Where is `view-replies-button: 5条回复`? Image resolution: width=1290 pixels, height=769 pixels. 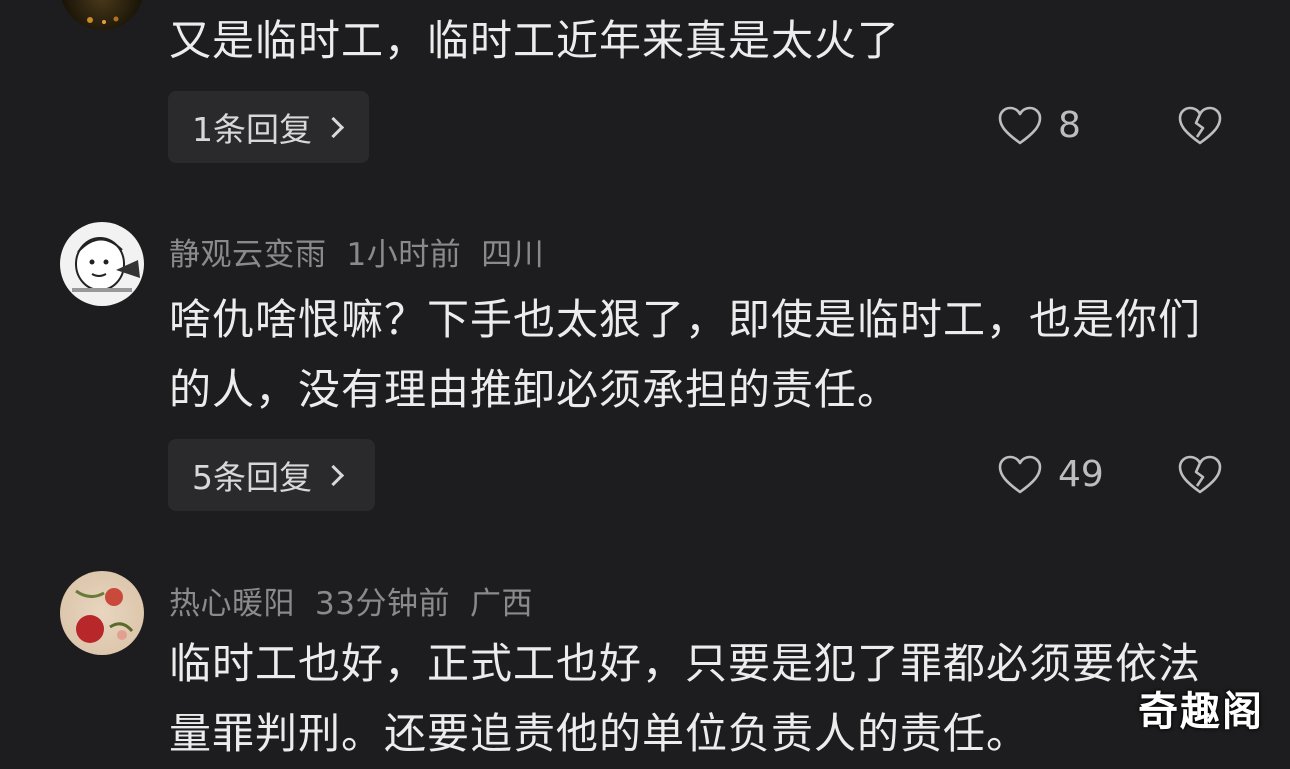 view-replies-button: 5条回复 is located at coordinates (271, 475).